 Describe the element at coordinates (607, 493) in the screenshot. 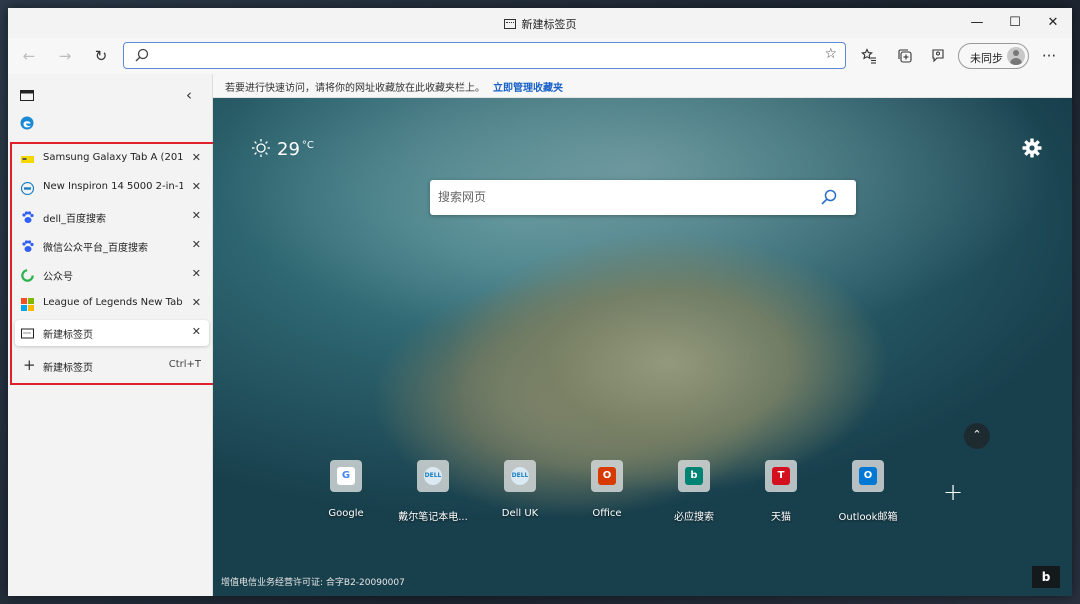

I see `quick-link-office: O Office` at that location.